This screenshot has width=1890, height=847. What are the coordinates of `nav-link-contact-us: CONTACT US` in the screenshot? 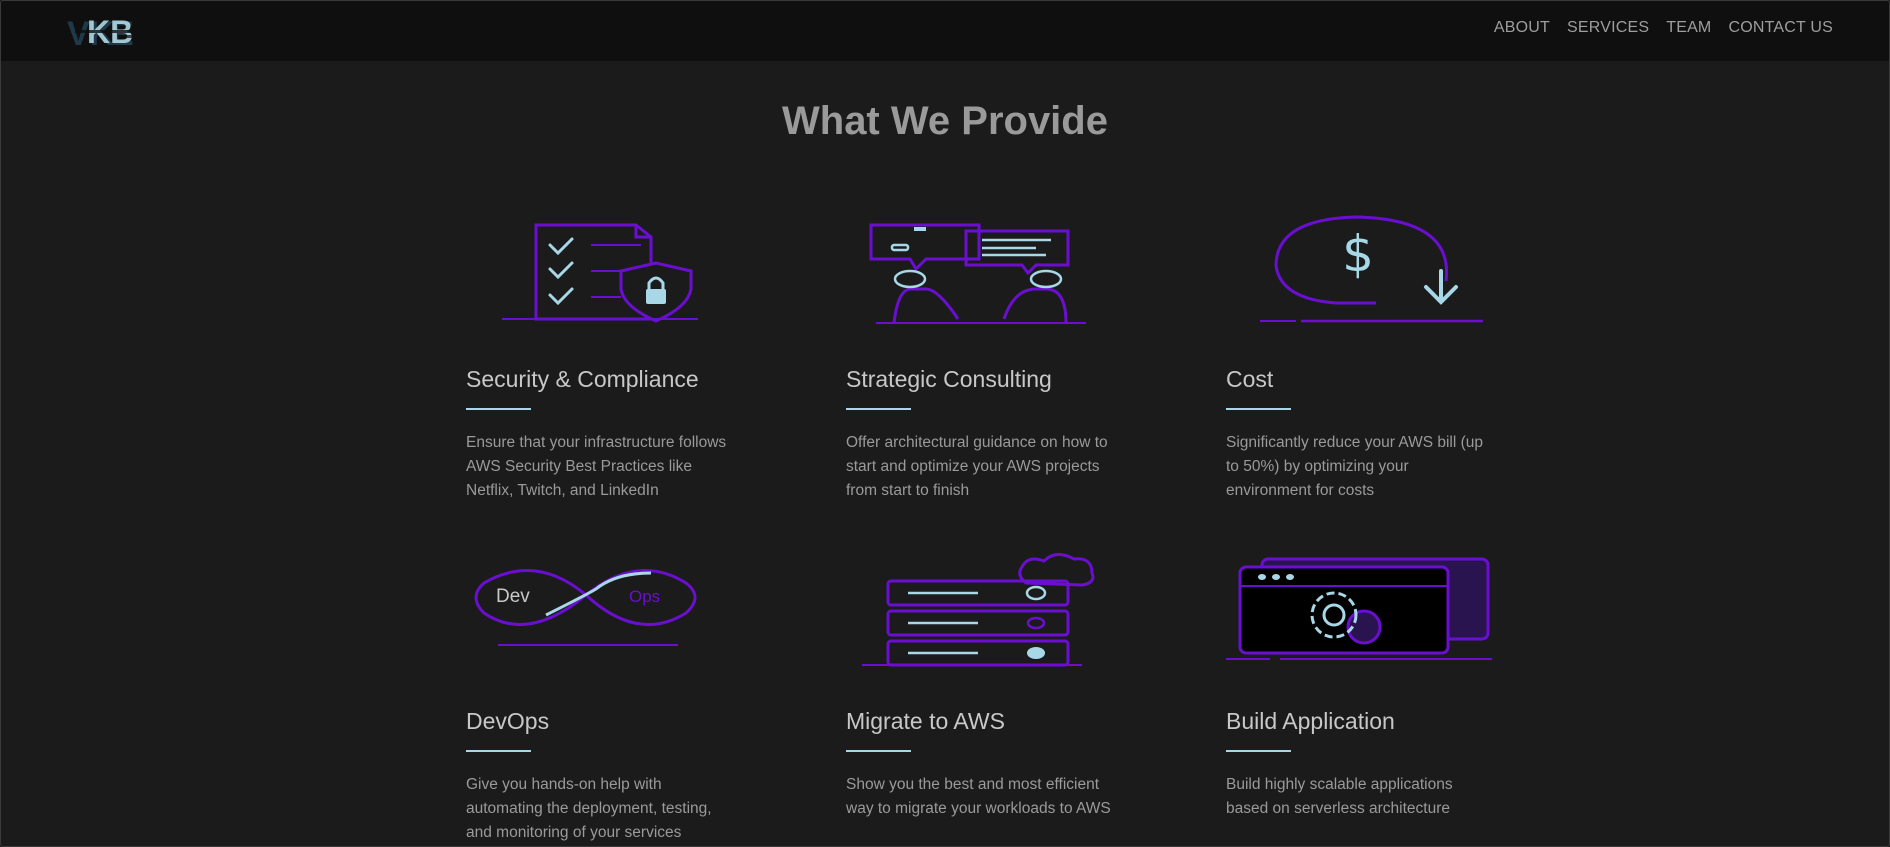 It's located at (1780, 28).